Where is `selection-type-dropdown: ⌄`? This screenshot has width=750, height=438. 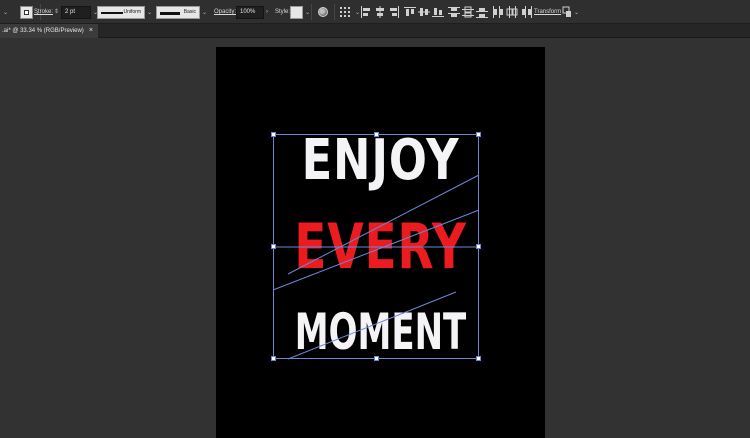
selection-type-dropdown: ⌄ is located at coordinates (5, 12).